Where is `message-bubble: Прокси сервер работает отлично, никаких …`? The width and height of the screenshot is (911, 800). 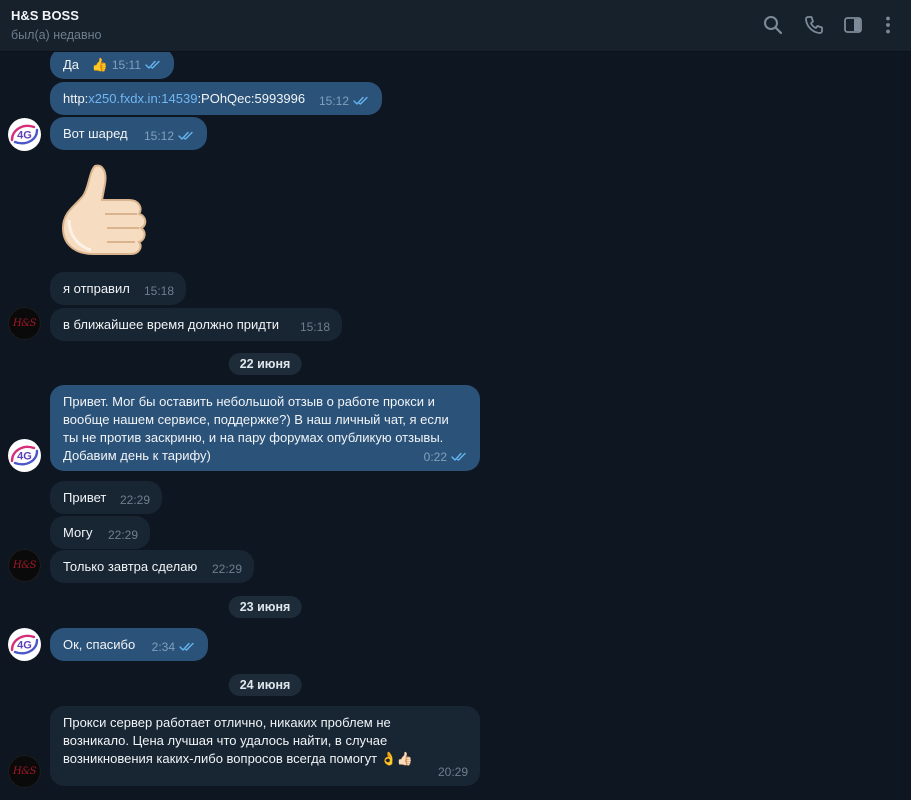
message-bubble: Прокси сервер работает отлично, никаких … is located at coordinates (265, 746).